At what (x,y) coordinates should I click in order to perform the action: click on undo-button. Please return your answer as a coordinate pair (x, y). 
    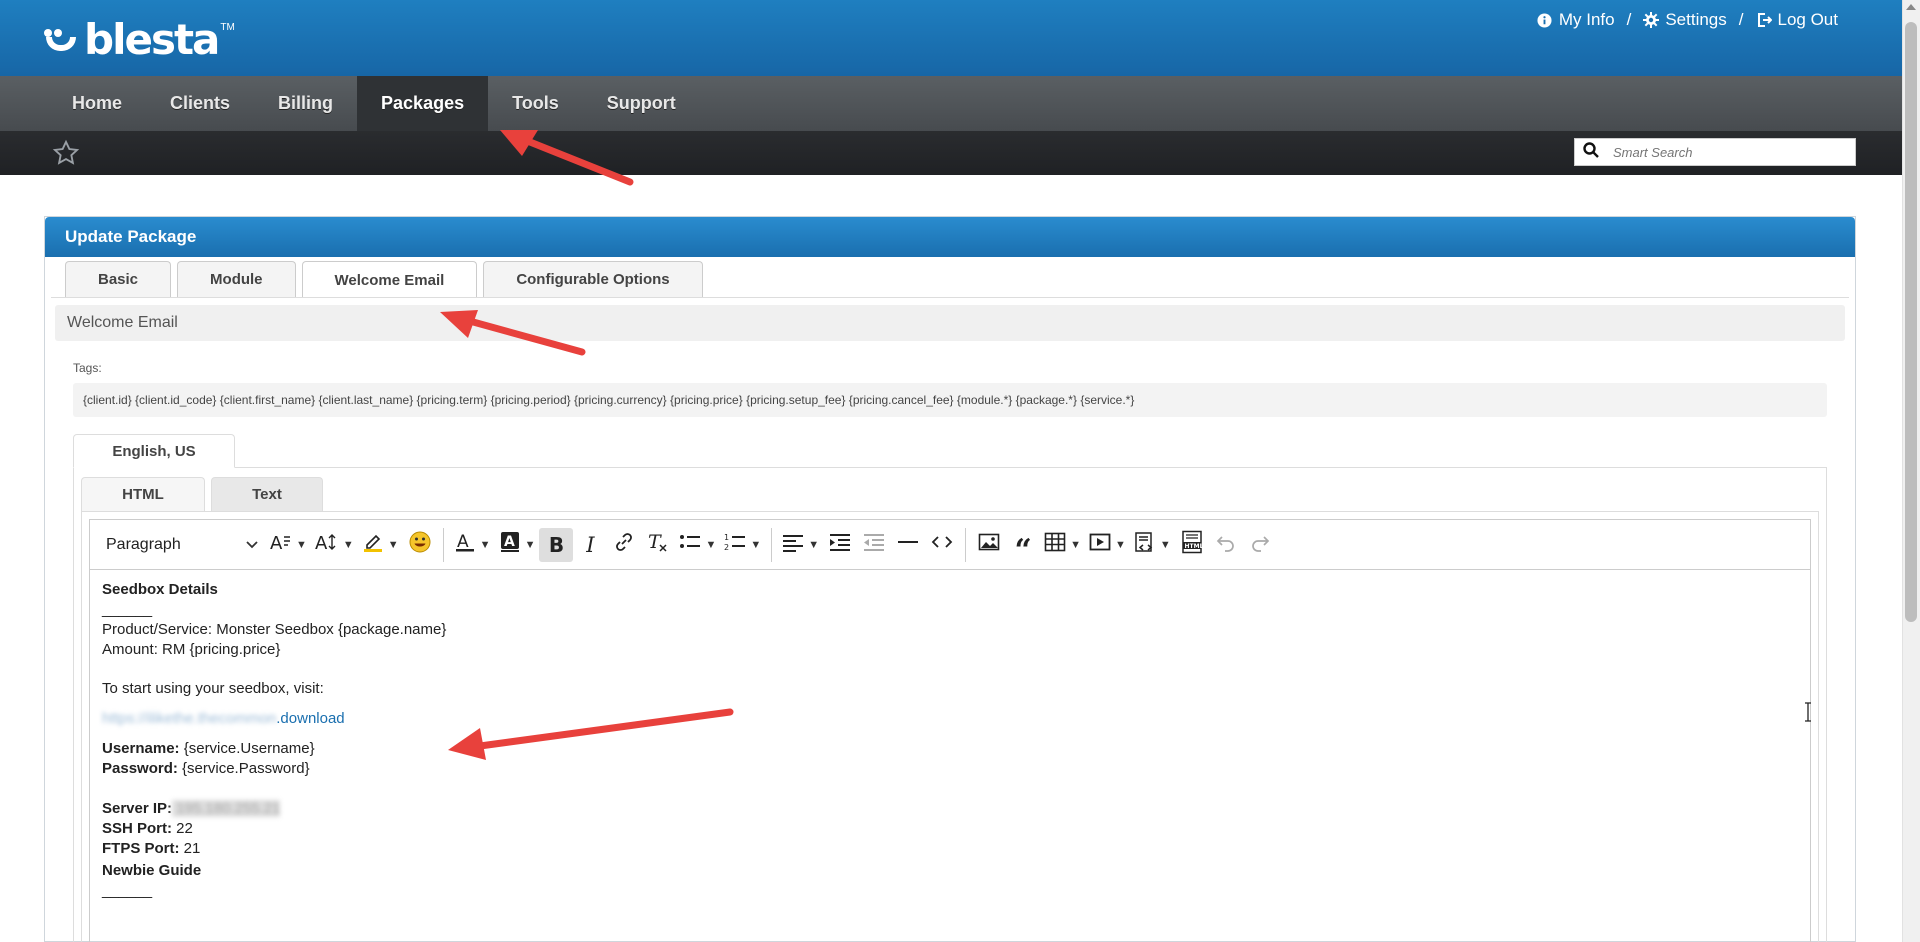
    Looking at the image, I should click on (1226, 545).